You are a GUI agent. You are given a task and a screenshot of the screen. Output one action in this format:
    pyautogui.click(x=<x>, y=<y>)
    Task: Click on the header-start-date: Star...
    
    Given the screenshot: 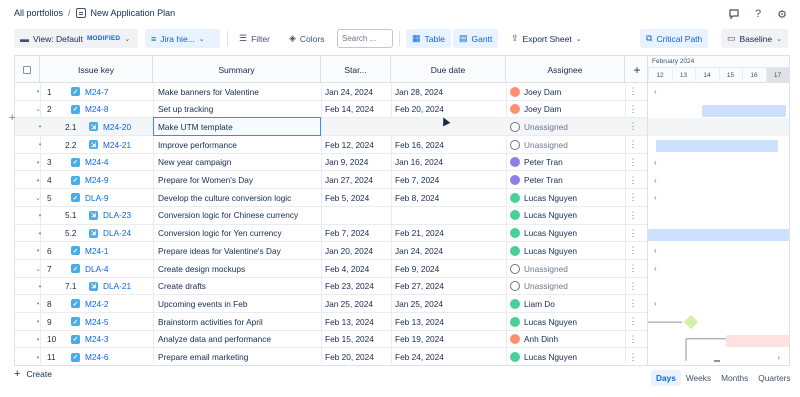 What is the action you would take?
    pyautogui.click(x=356, y=69)
    